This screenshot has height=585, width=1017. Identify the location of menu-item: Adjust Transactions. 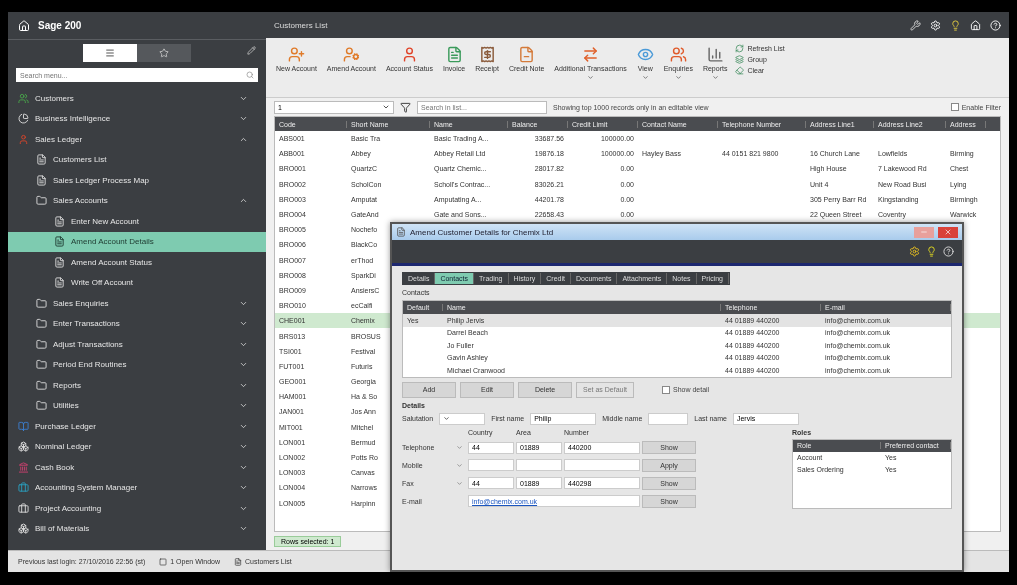
(137, 344).